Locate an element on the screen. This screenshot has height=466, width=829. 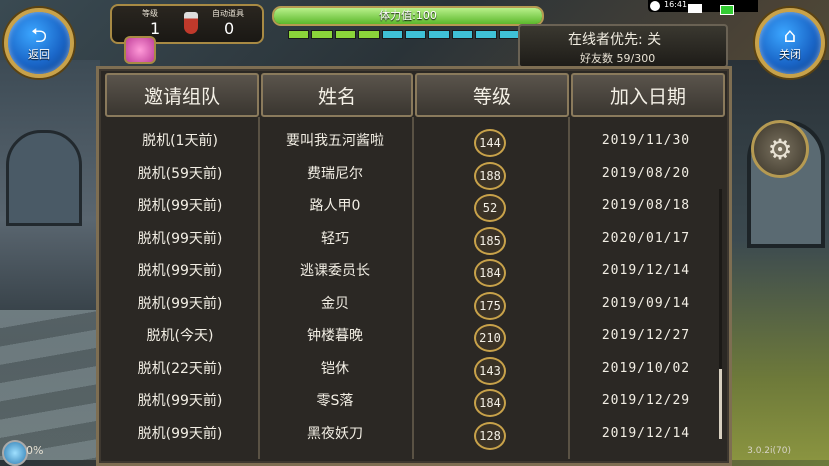
join-date: 2019/09/14 is located at coordinates (646, 303).